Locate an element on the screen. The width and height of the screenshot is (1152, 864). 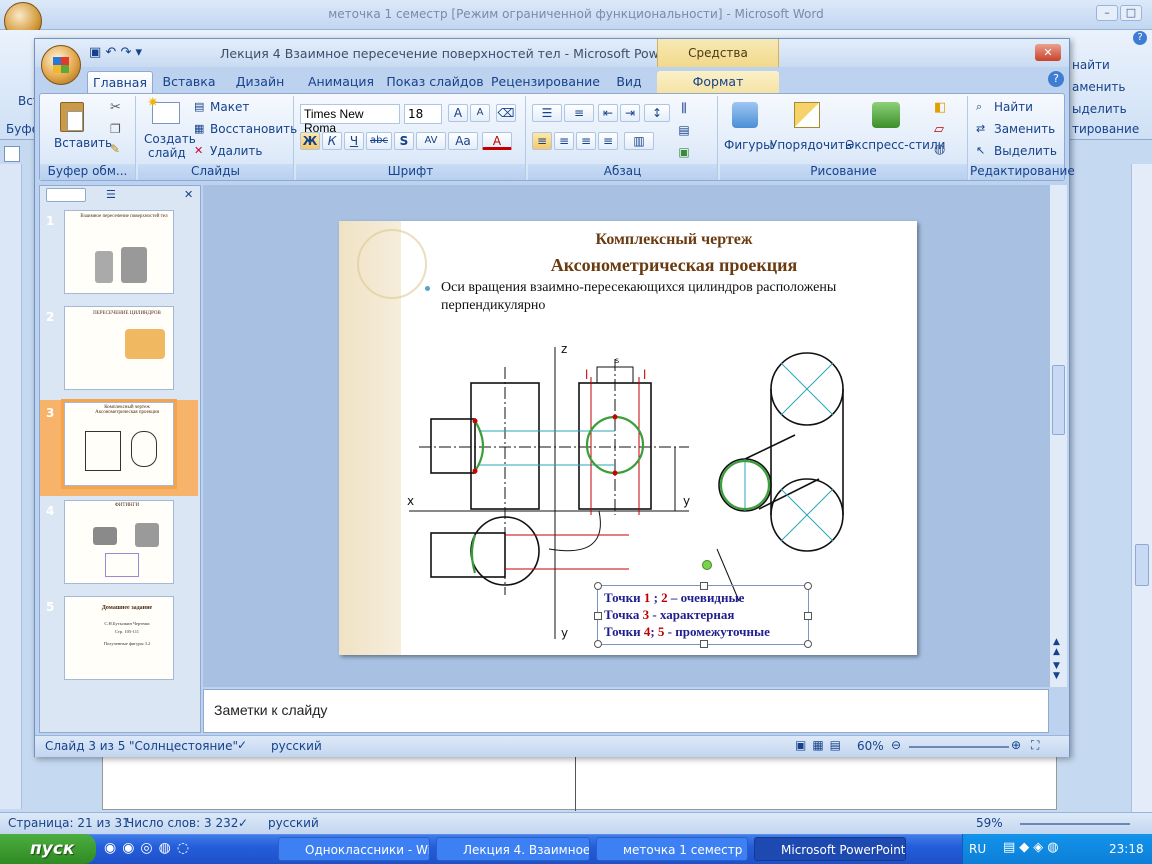
slide-title-line-2: Аксонометрическая проекция is located at coordinates (674, 265).